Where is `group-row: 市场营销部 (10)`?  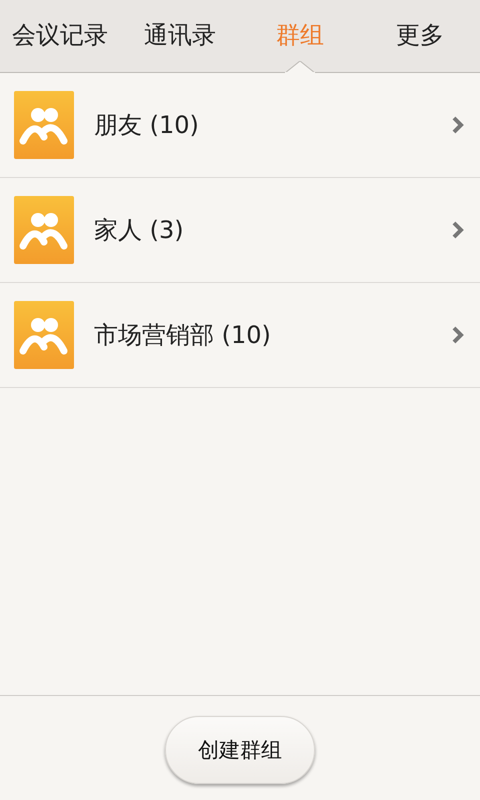
group-row: 市场营销部 (10) is located at coordinates (240, 335).